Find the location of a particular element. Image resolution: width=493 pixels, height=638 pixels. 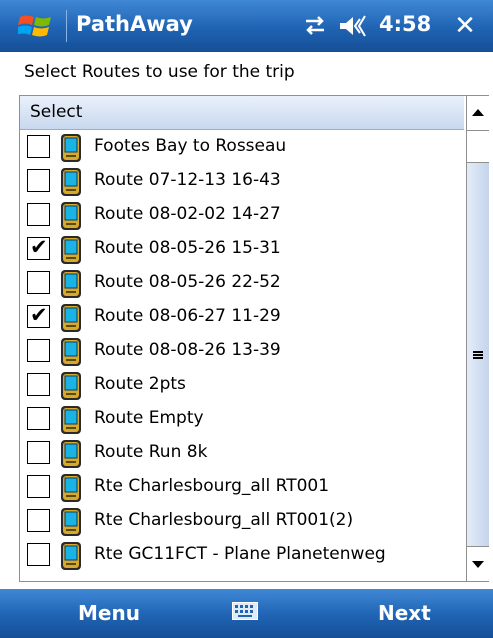

scroll-down-button is located at coordinates (478, 563).